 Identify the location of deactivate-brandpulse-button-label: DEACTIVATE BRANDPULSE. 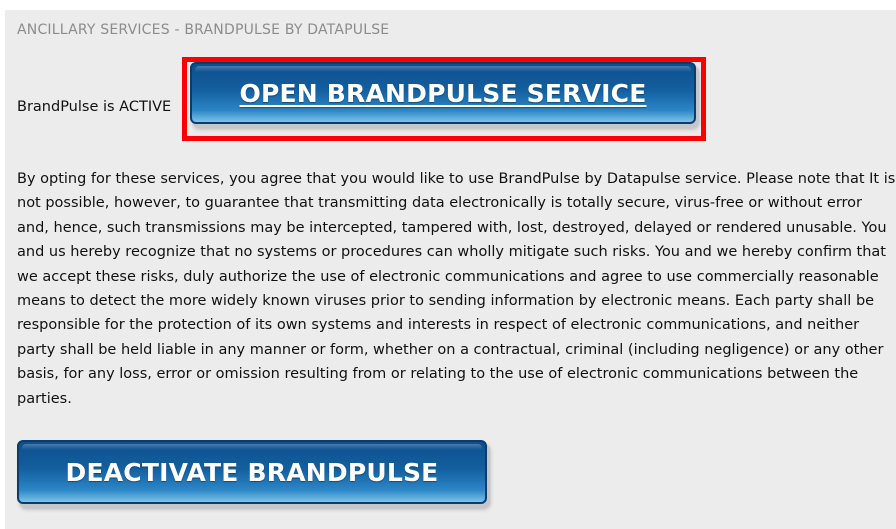
(252, 472).